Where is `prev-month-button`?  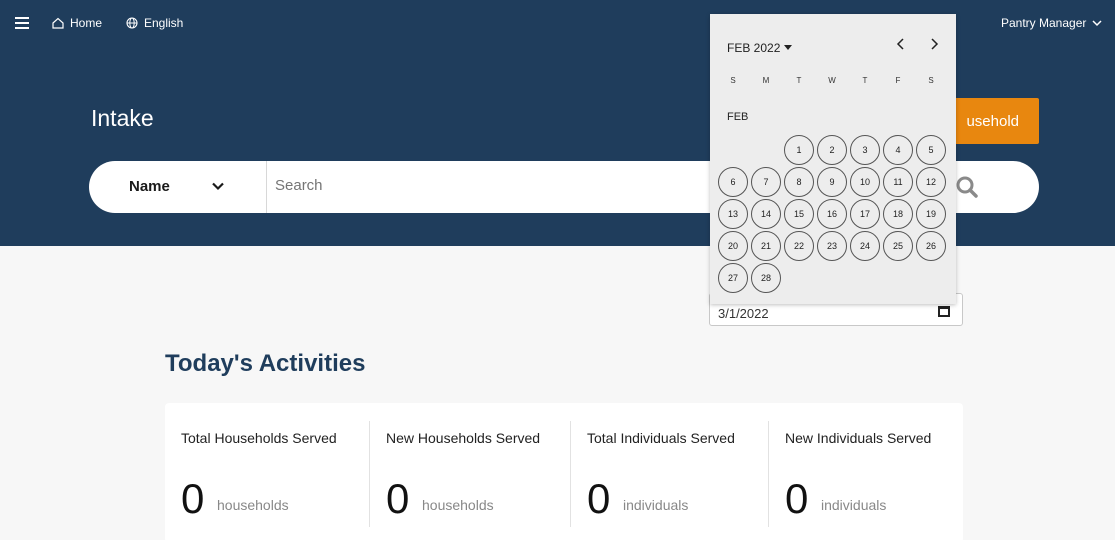 prev-month-button is located at coordinates (901, 46).